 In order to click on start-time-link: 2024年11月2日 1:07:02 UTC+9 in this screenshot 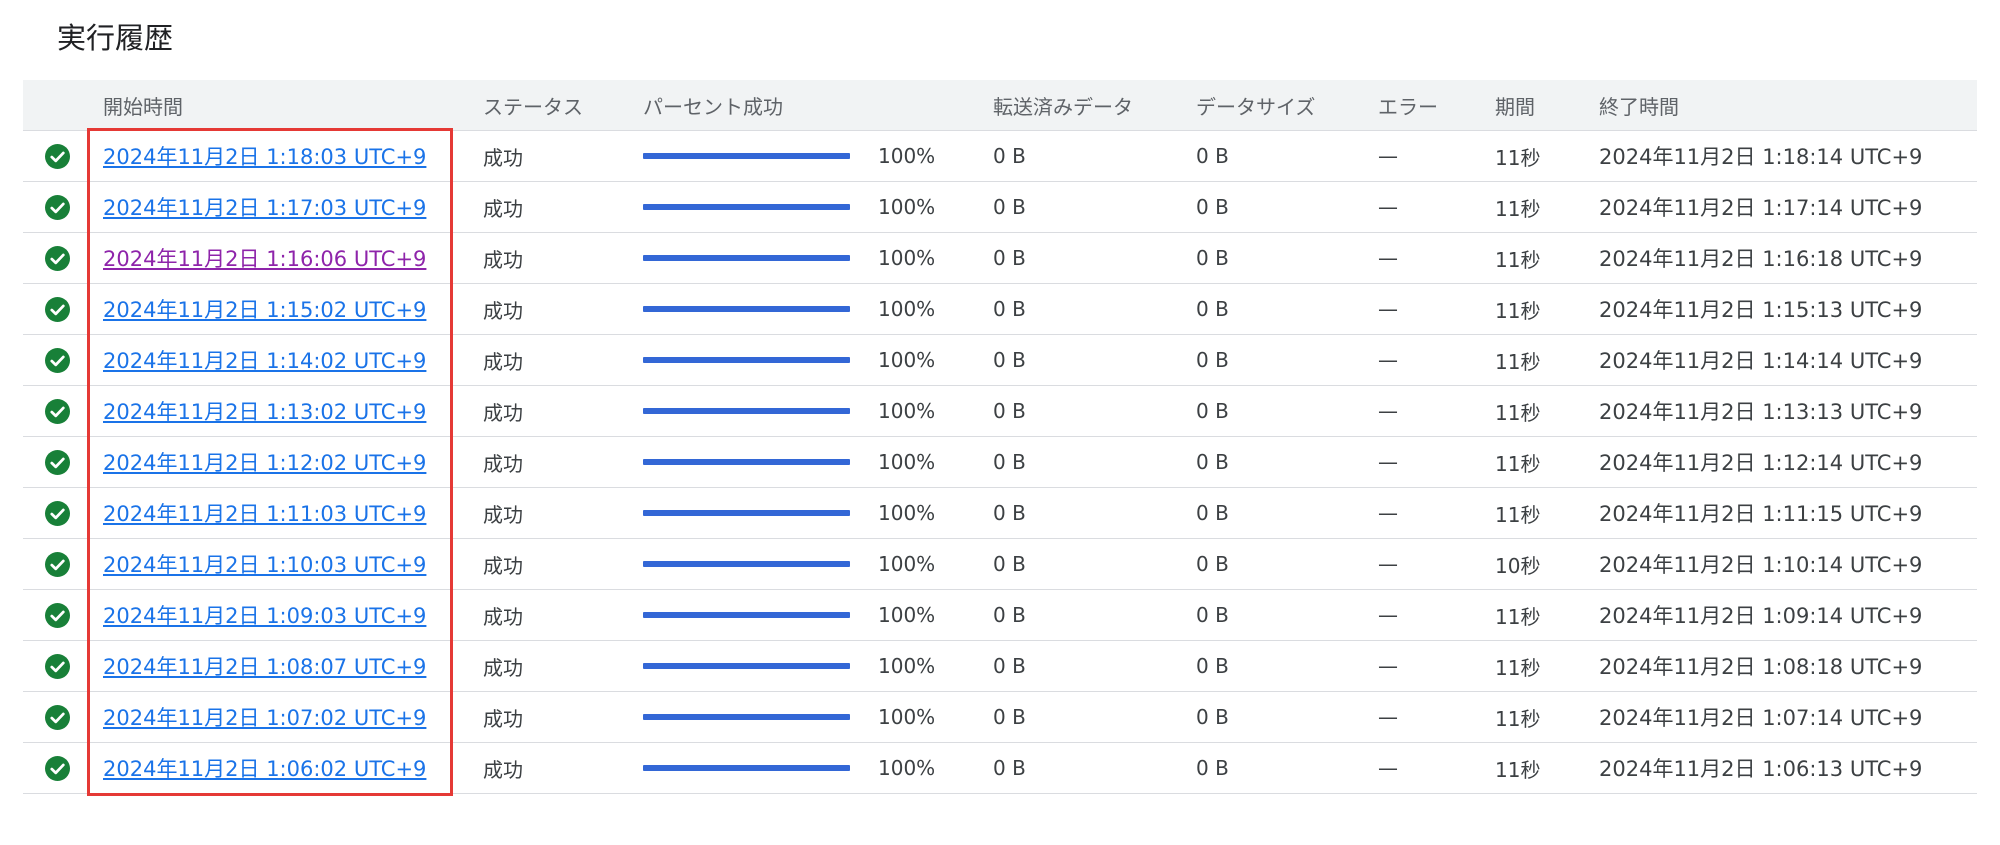, I will do `click(264, 718)`.